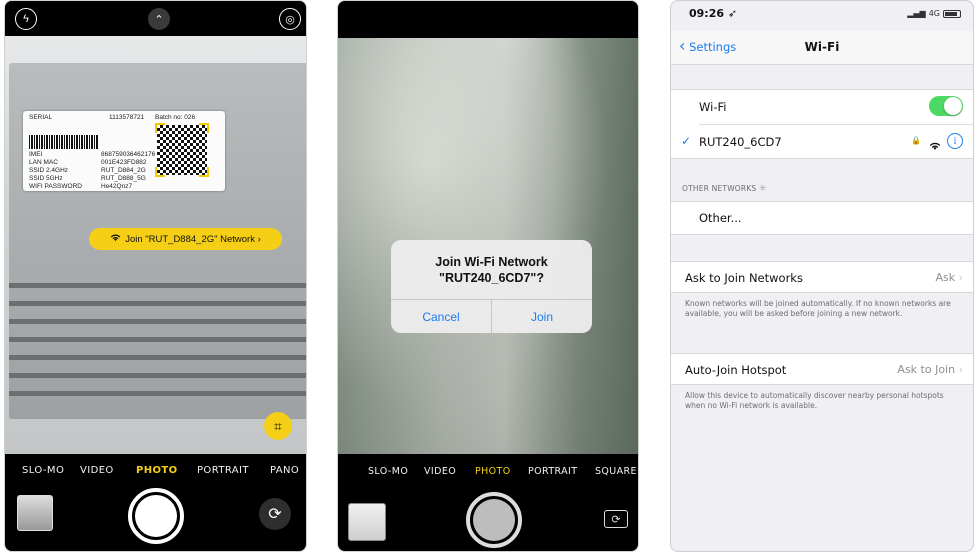 The image size is (977, 552). I want to click on qr-scan-icon: ⌗, so click(278, 426).